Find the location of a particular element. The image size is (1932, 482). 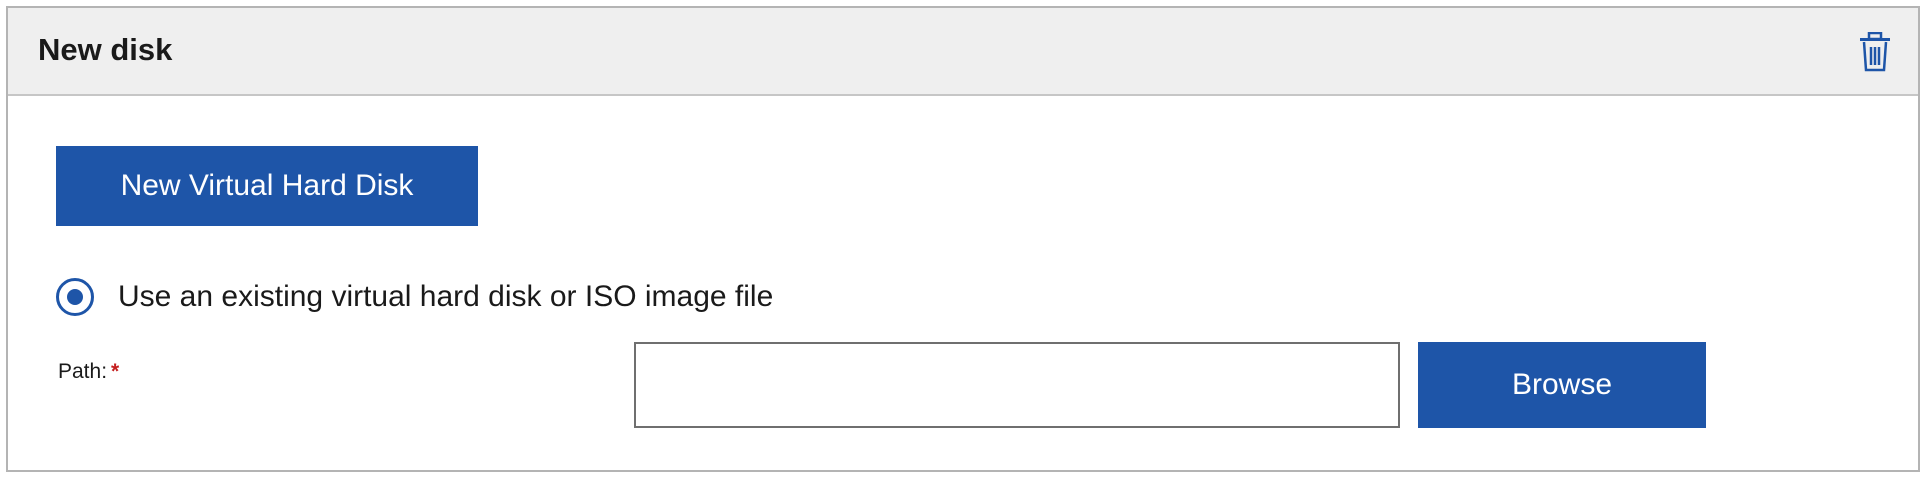

trash-icon is located at coordinates (1875, 52).